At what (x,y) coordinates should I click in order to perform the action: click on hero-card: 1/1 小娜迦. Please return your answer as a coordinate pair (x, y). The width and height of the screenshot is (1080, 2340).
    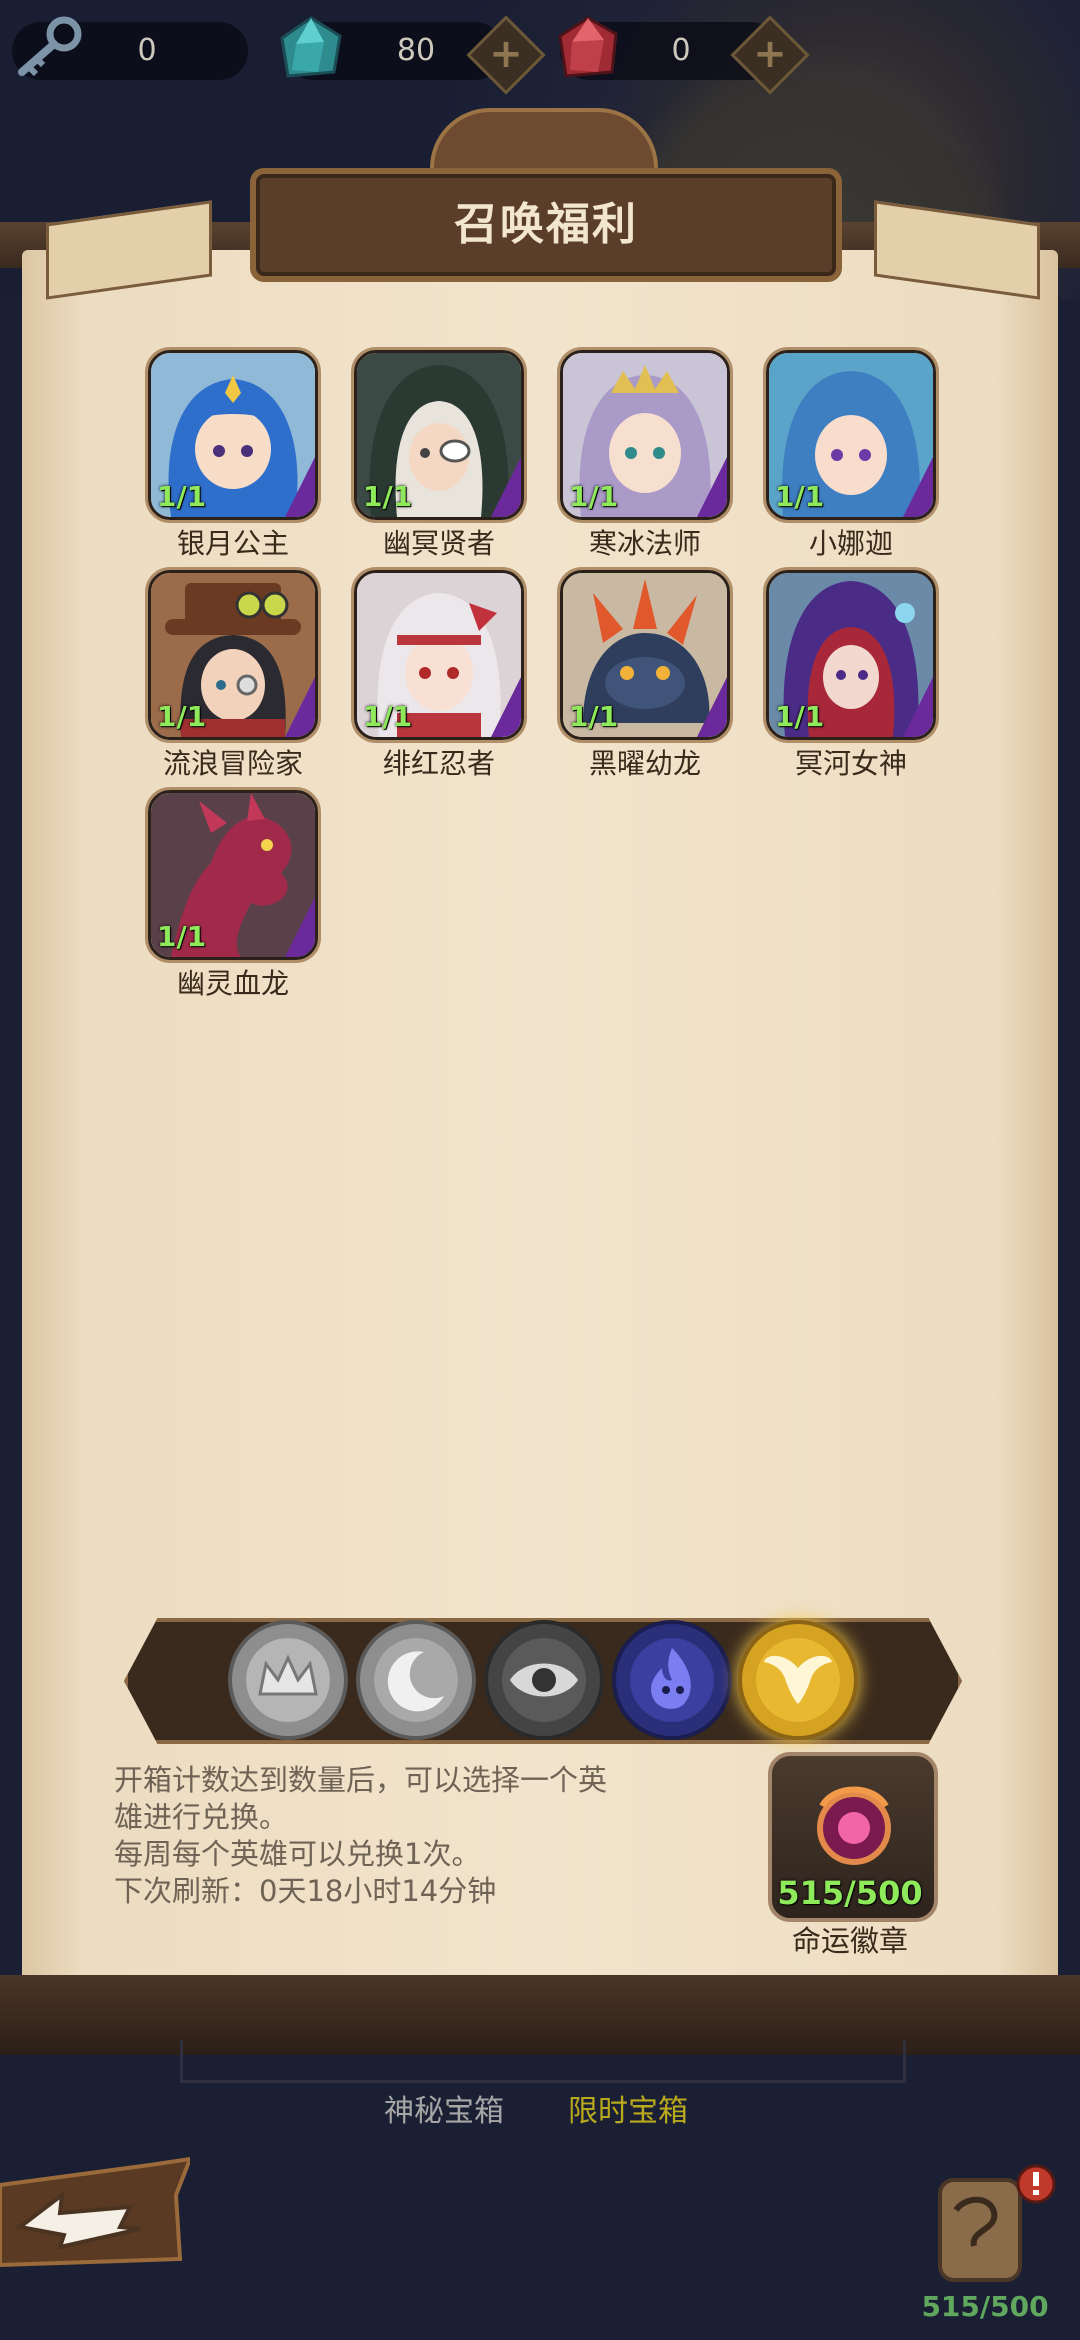
    Looking at the image, I should click on (851, 456).